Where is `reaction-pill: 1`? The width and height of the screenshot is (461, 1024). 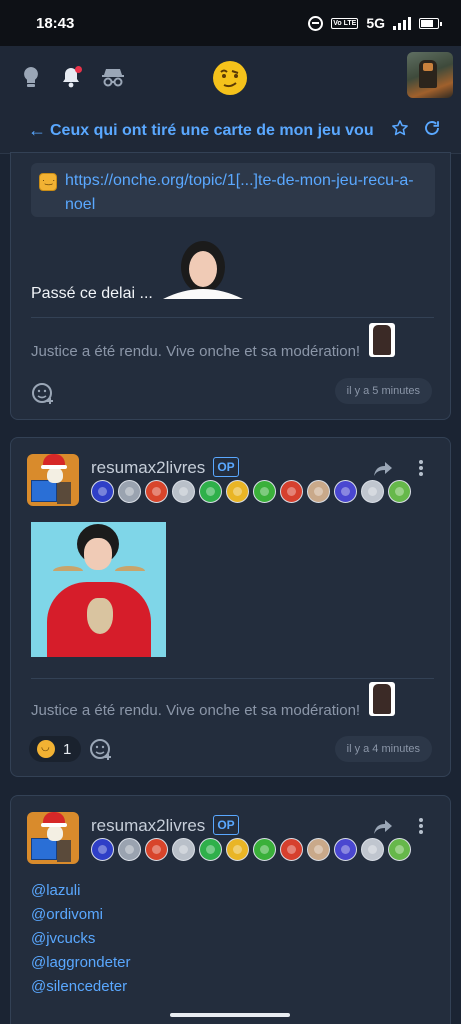
reaction-pill: 1 is located at coordinates (55, 749).